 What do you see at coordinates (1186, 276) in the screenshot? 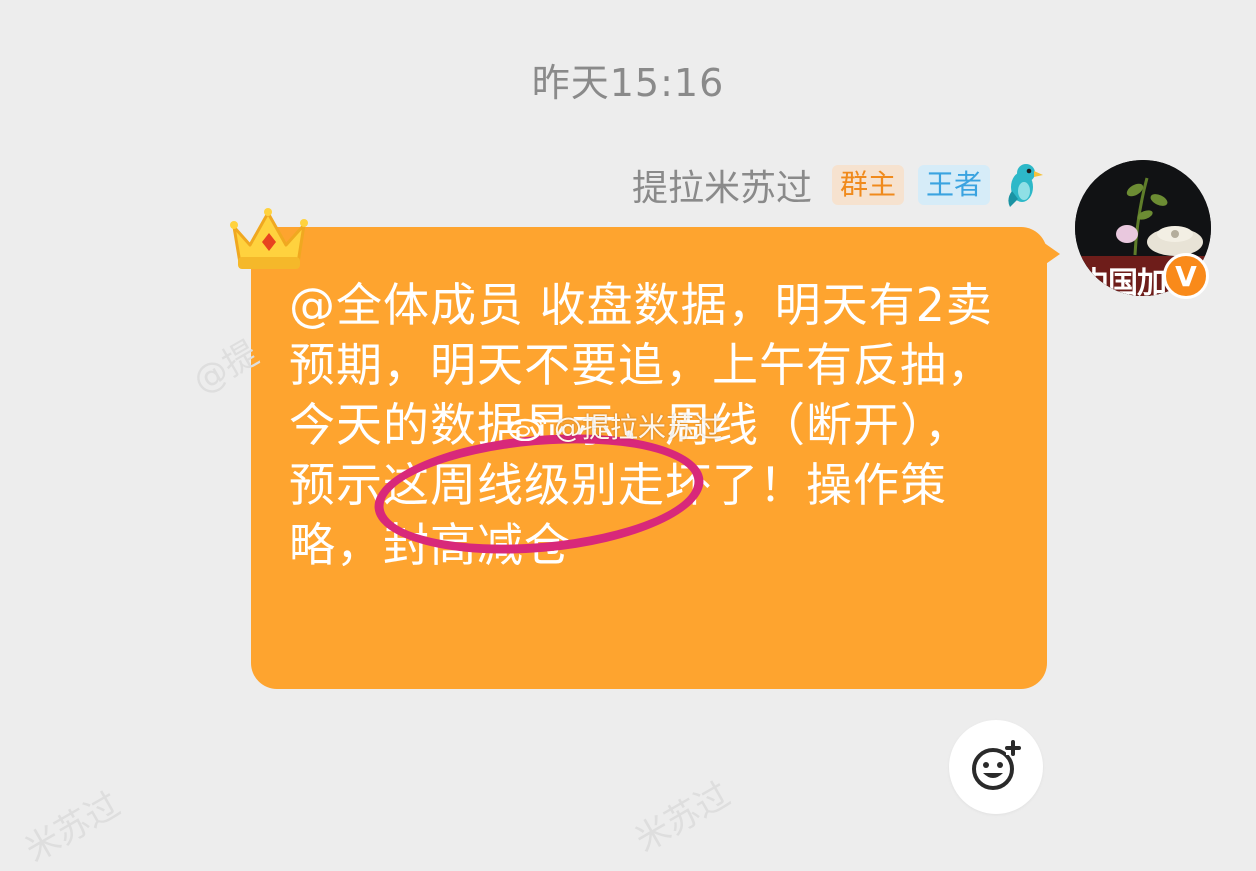
I see `verified-v-icon: V` at bounding box center [1186, 276].